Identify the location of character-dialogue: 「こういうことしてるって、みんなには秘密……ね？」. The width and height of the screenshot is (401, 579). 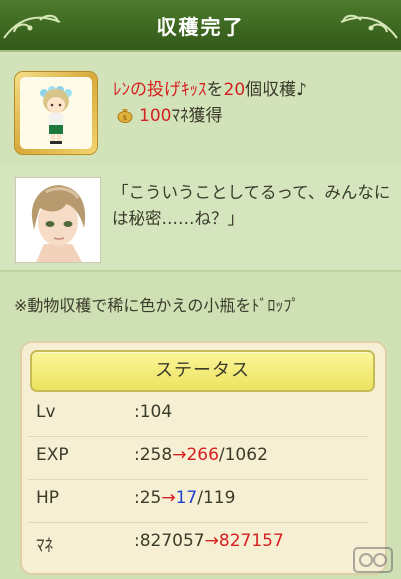
(251, 205).